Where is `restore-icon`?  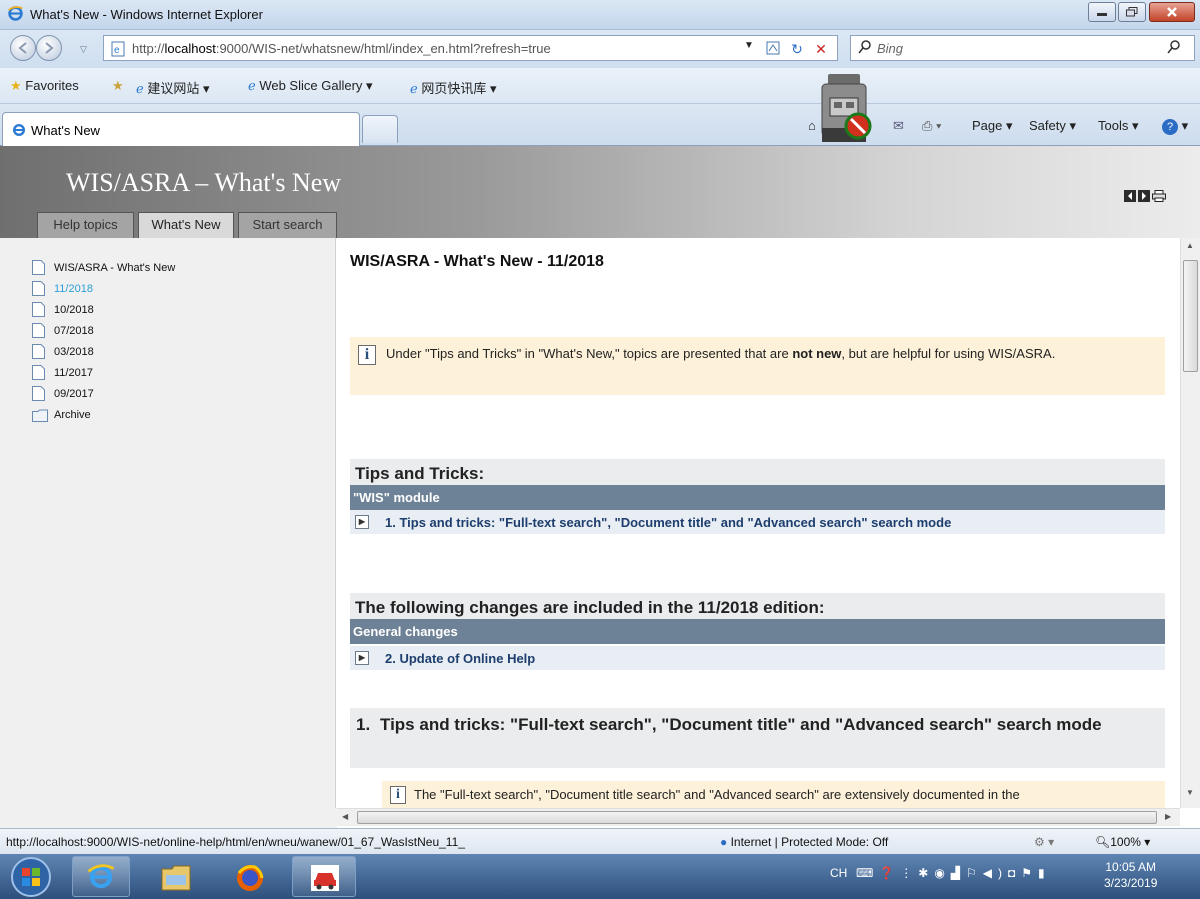 restore-icon is located at coordinates (1132, 12).